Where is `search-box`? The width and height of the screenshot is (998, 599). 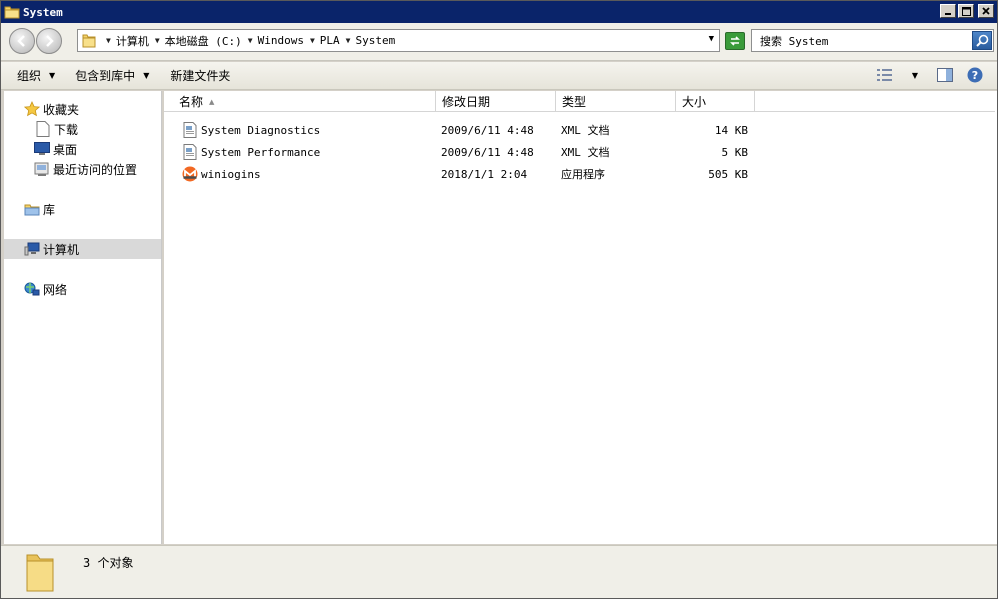
search-box is located at coordinates (872, 40).